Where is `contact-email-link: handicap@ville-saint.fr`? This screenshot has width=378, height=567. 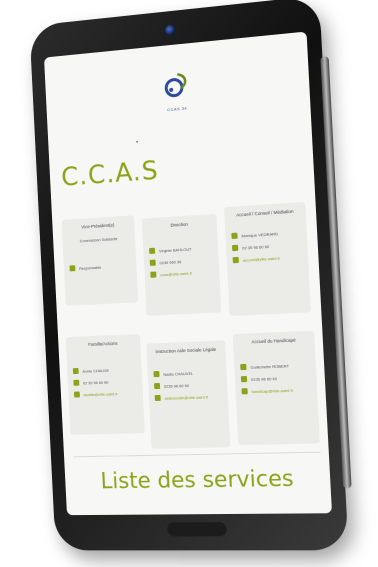
contact-email-link: handicap@ville-saint.fr is located at coordinates (273, 390).